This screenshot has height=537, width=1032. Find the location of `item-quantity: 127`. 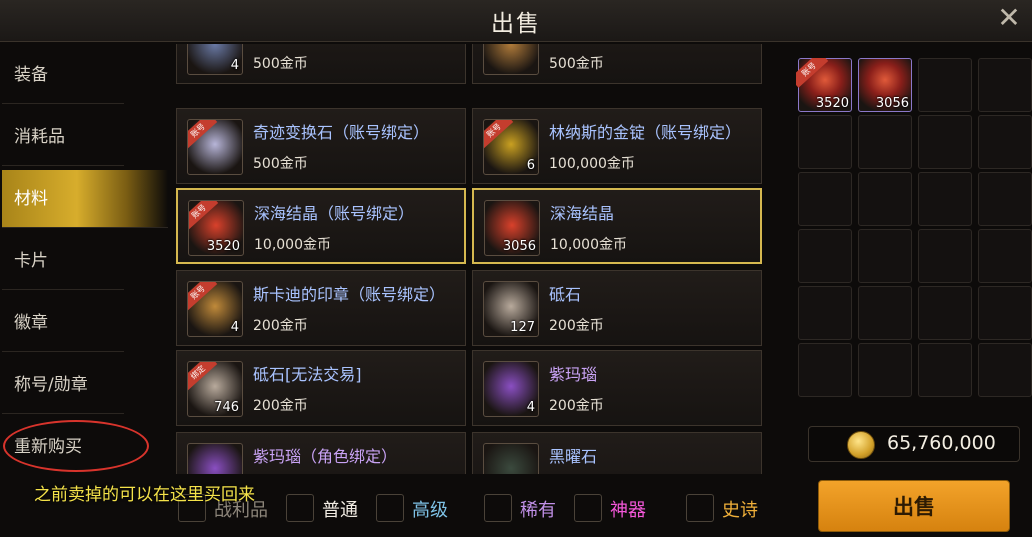

item-quantity: 127 is located at coordinates (522, 327).